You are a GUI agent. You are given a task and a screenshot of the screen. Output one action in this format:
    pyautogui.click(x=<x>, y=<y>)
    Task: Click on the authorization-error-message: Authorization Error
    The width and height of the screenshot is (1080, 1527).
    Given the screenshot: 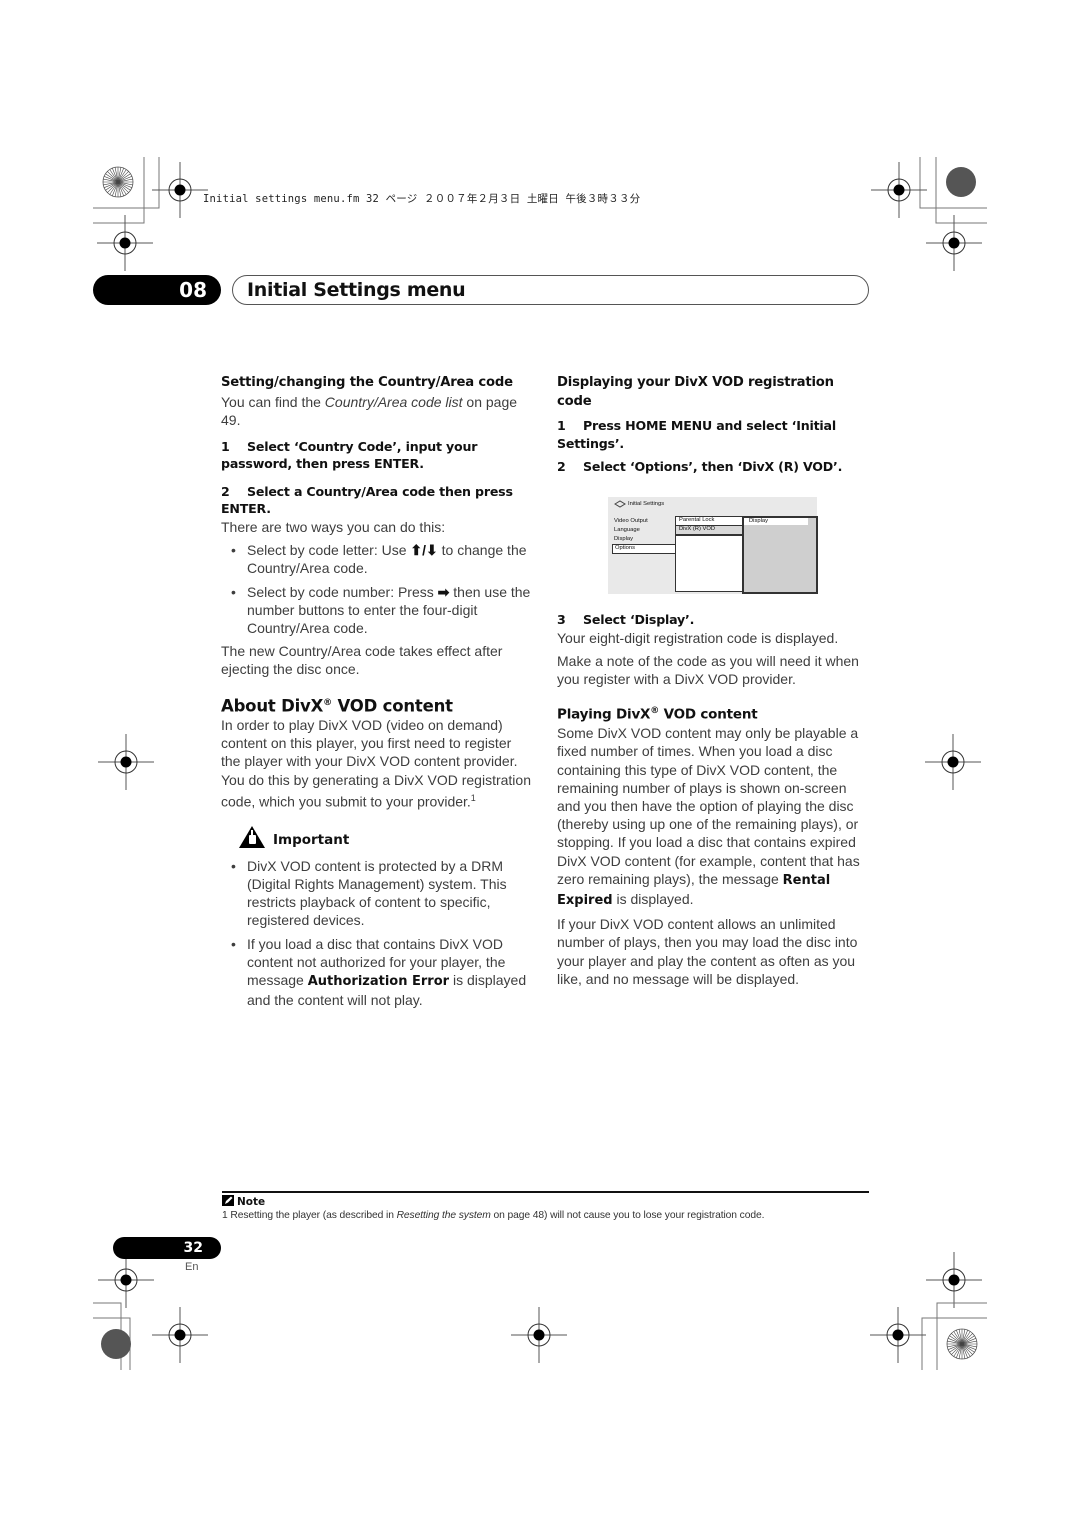 What is the action you would take?
    pyautogui.click(x=378, y=981)
    